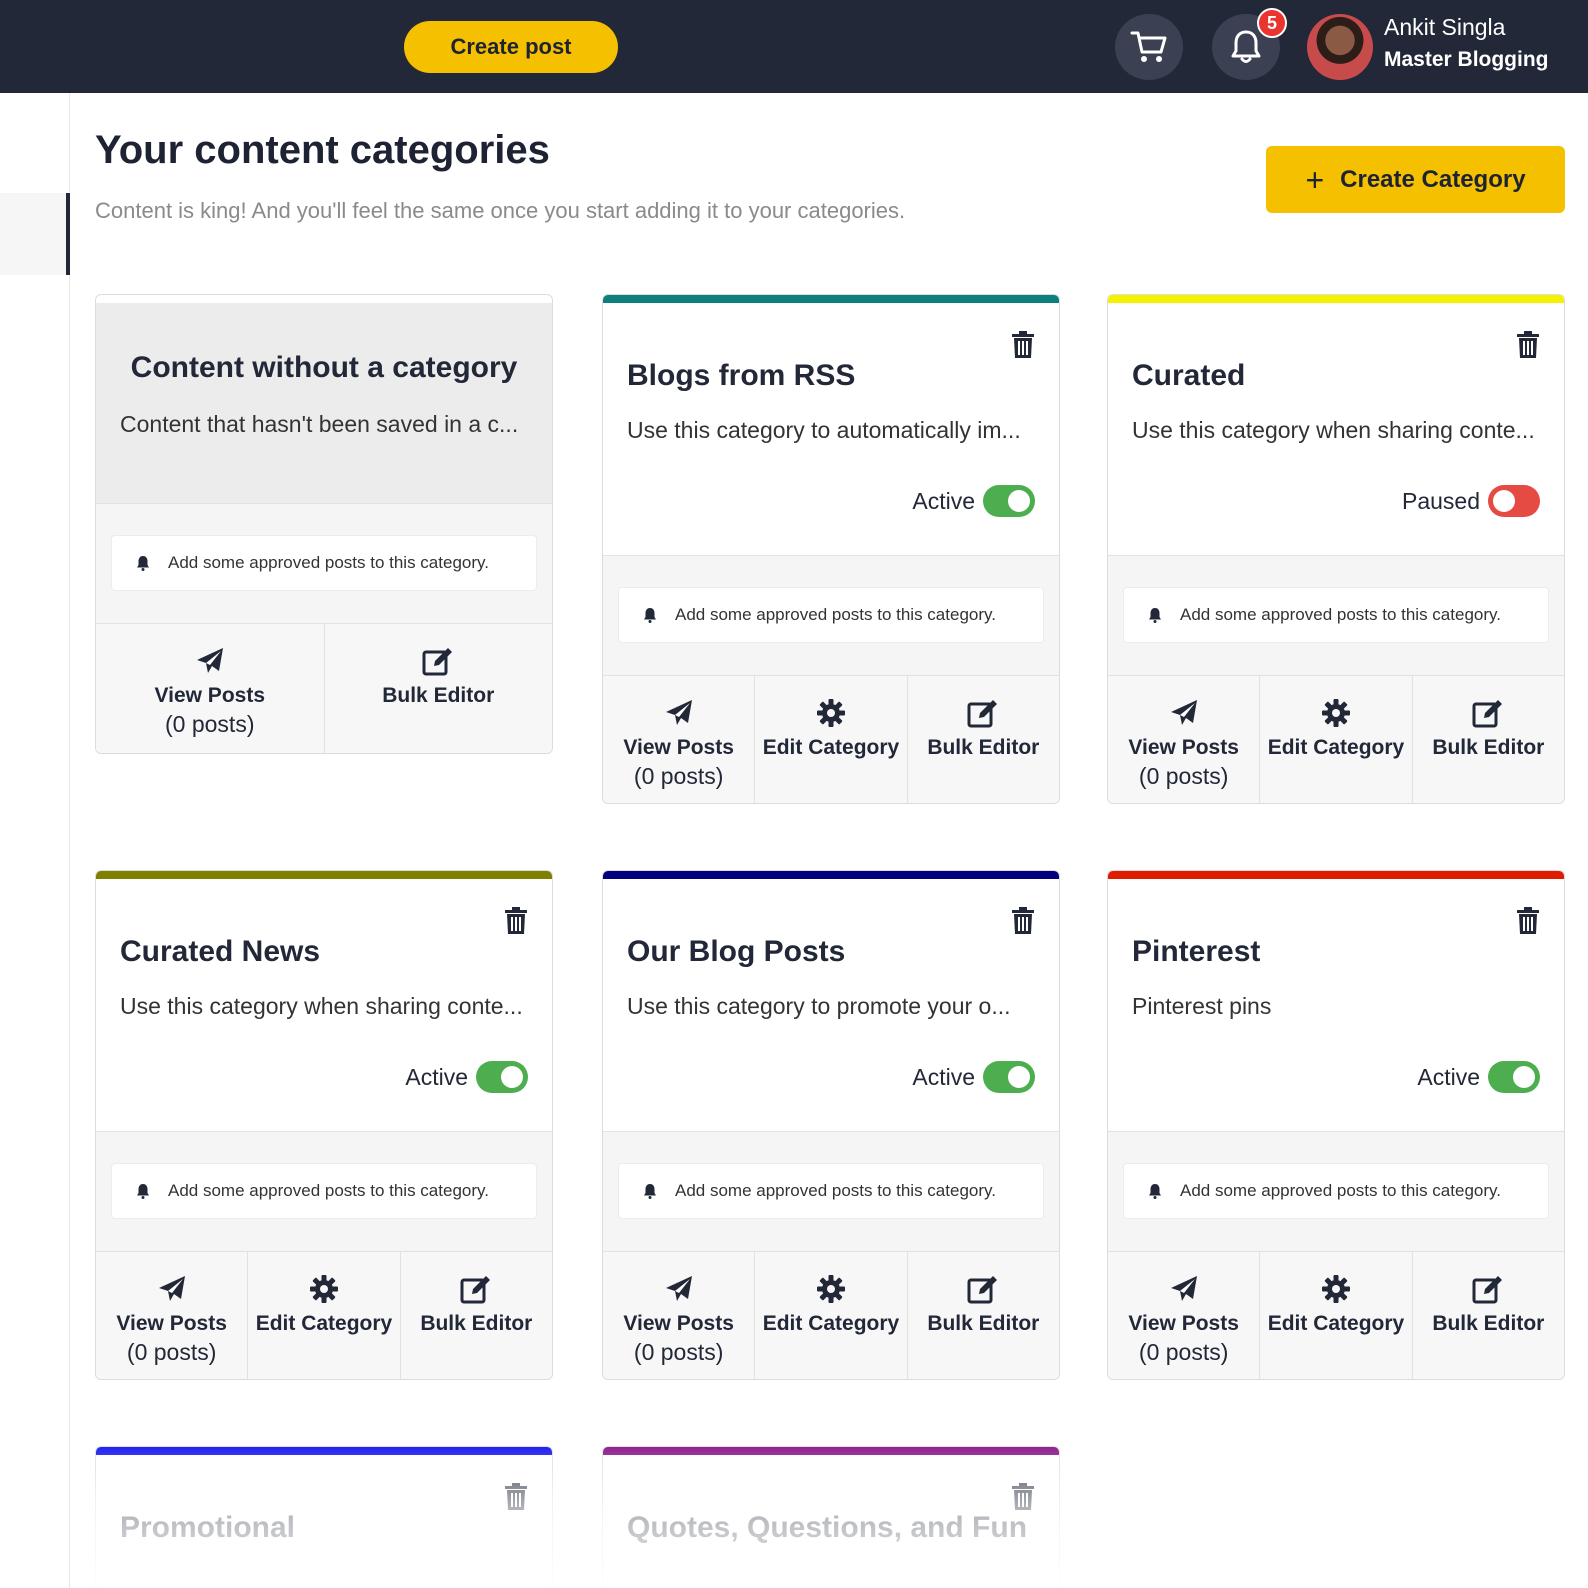 The width and height of the screenshot is (1588, 1588). Describe the element at coordinates (1202, 1006) in the screenshot. I see `category-description: Pinterest pins` at that location.